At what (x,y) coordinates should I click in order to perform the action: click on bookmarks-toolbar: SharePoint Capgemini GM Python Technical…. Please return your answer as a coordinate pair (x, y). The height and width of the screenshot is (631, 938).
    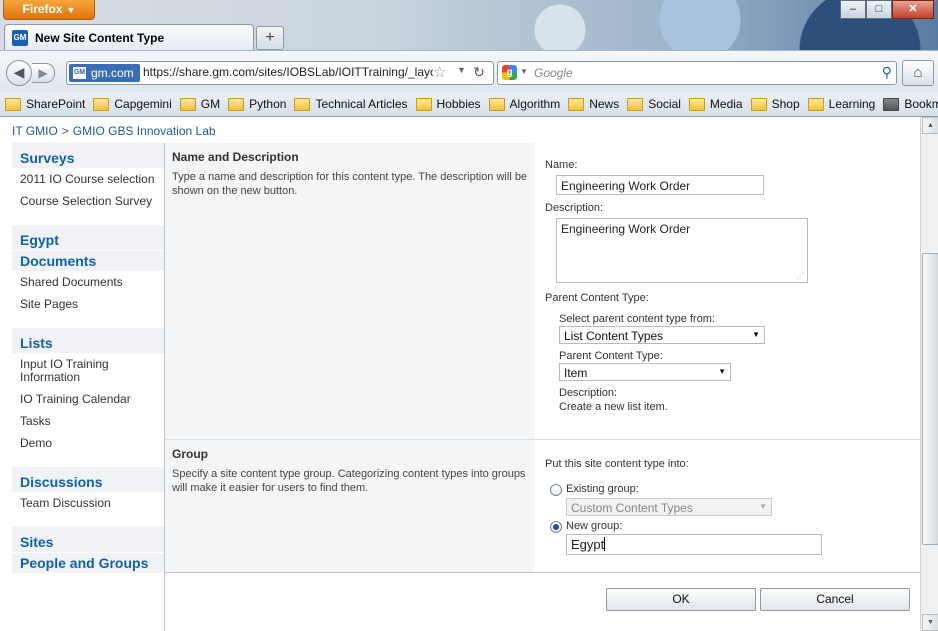
    Looking at the image, I should click on (469, 104).